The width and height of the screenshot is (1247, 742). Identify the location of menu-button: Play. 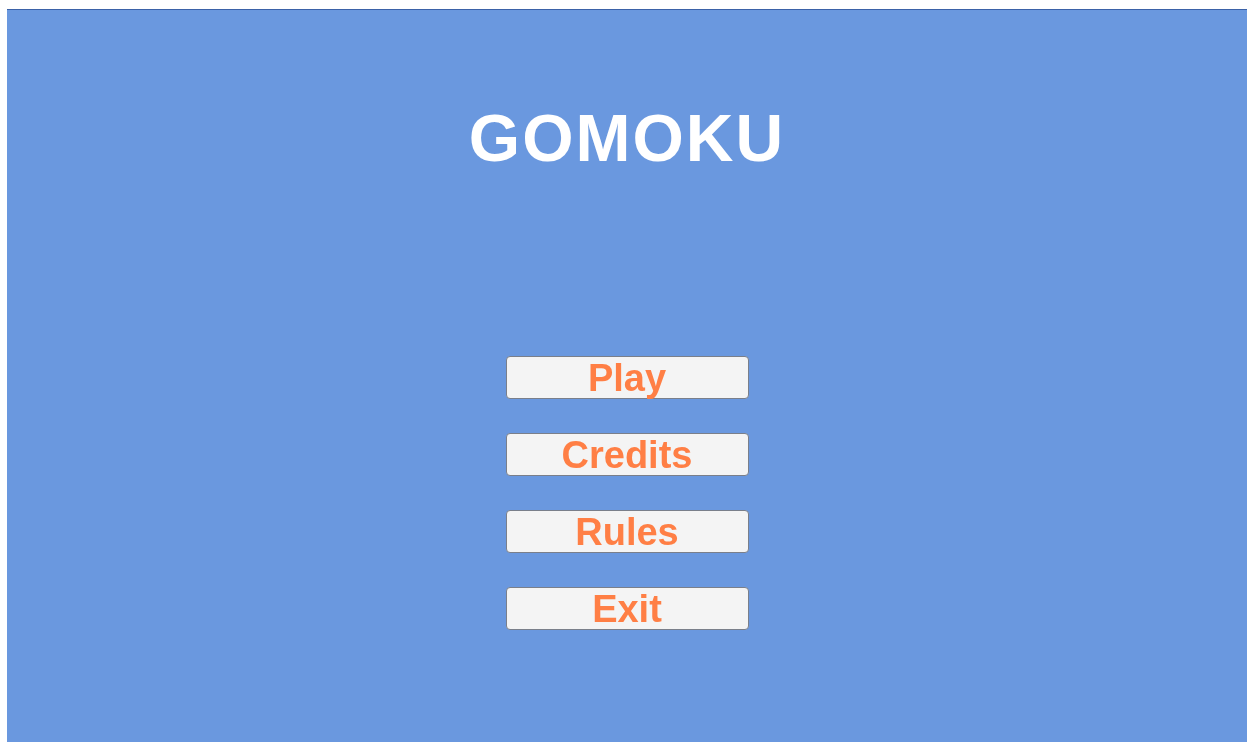
(627, 377).